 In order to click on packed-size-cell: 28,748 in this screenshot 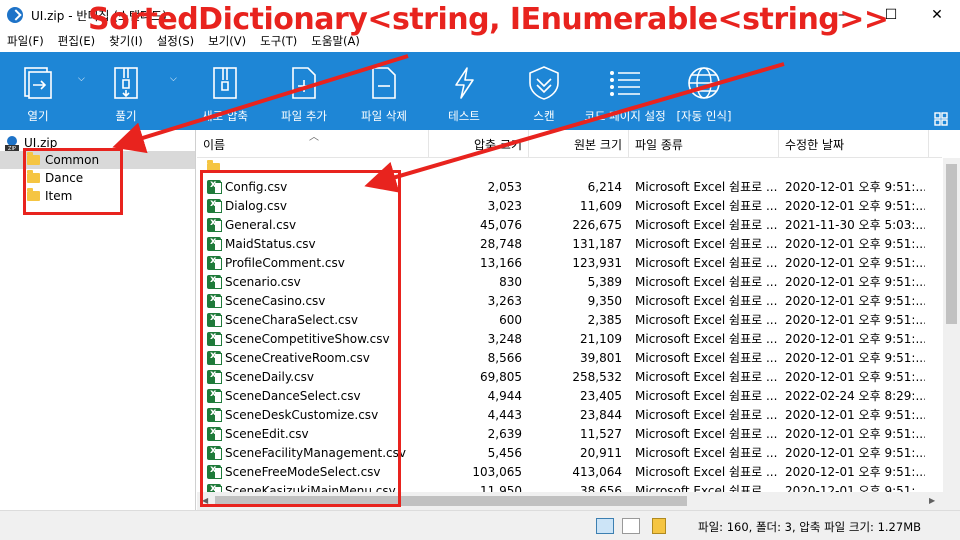, I will do `click(501, 243)`.